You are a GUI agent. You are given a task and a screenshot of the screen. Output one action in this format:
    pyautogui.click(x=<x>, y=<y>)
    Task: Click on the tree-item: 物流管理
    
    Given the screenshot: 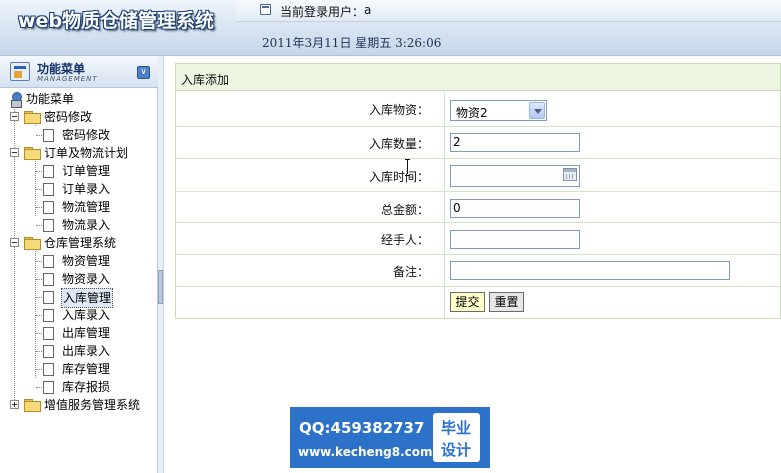 What is the action you would take?
    pyautogui.click(x=79, y=207)
    